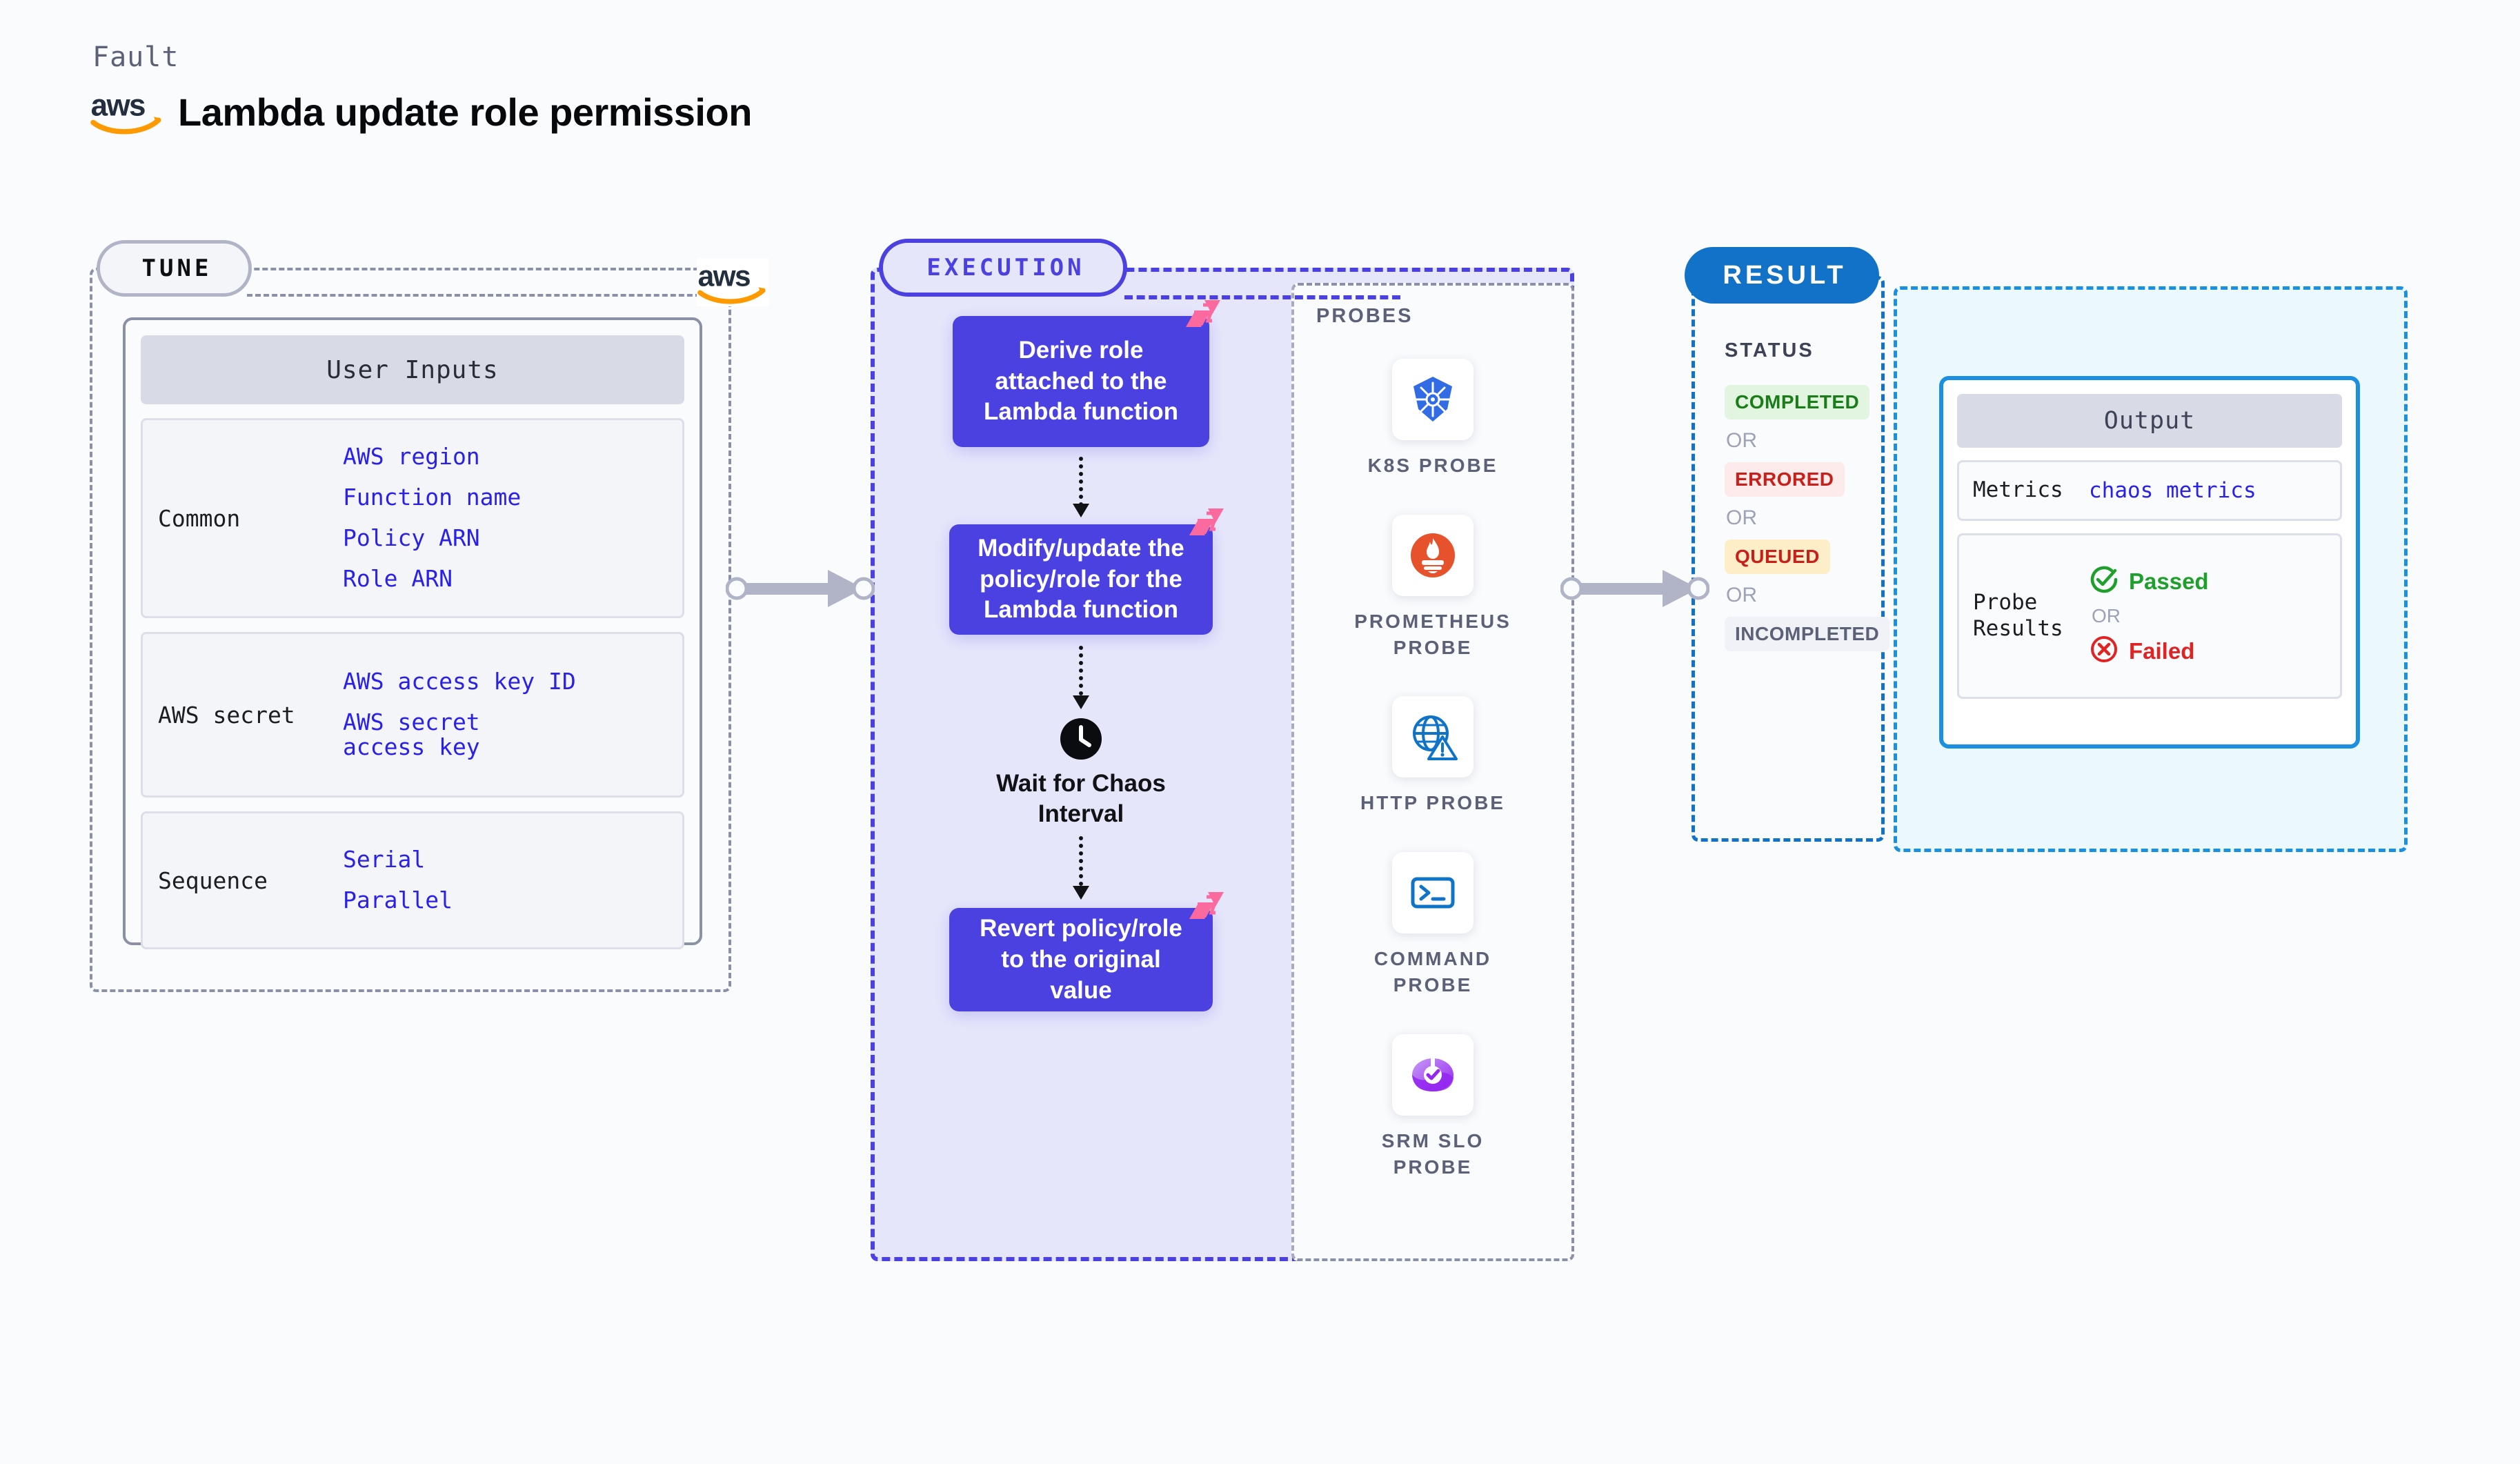  I want to click on input-value: Role ARN, so click(398, 578).